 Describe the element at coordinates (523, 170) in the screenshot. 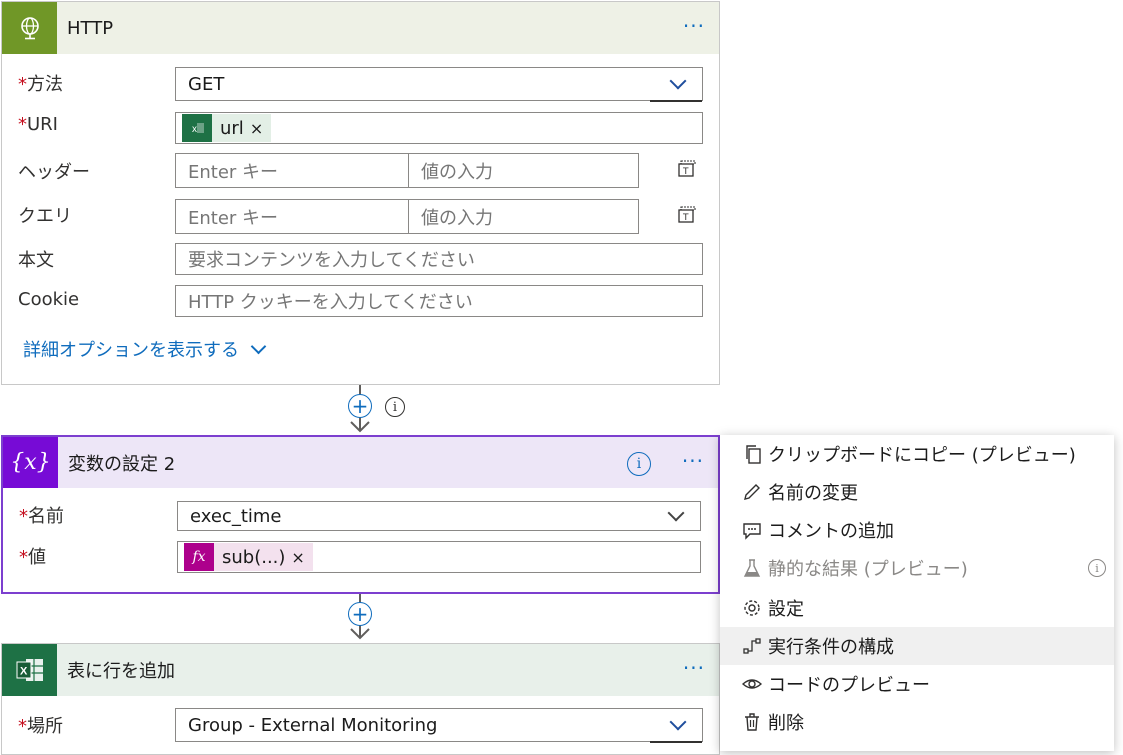

I see `header-value-input: 値の入力` at that location.